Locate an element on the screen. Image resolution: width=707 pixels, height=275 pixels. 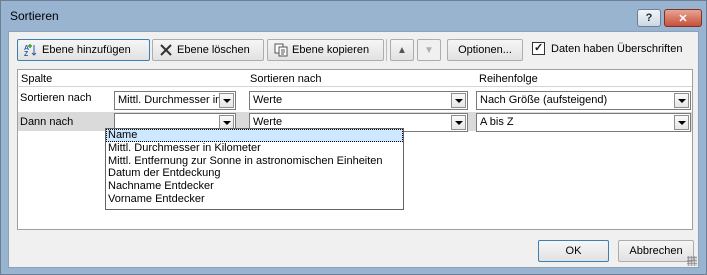
dropdown-option: Vorname Entdecker is located at coordinates (254, 199).